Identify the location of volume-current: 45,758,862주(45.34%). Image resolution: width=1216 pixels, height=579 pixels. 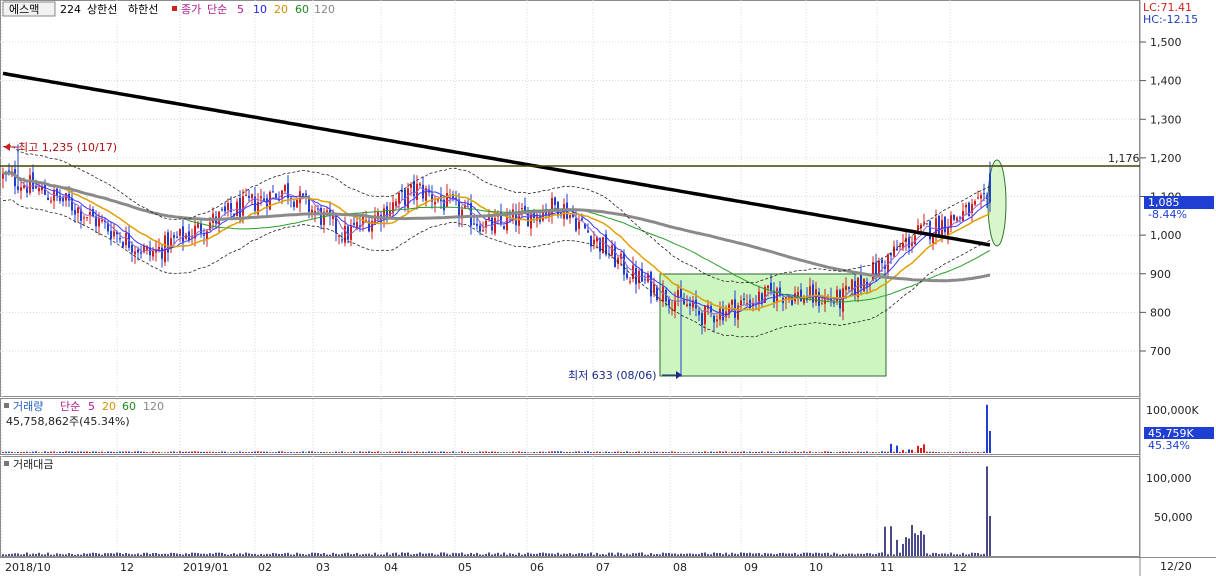
(68, 421).